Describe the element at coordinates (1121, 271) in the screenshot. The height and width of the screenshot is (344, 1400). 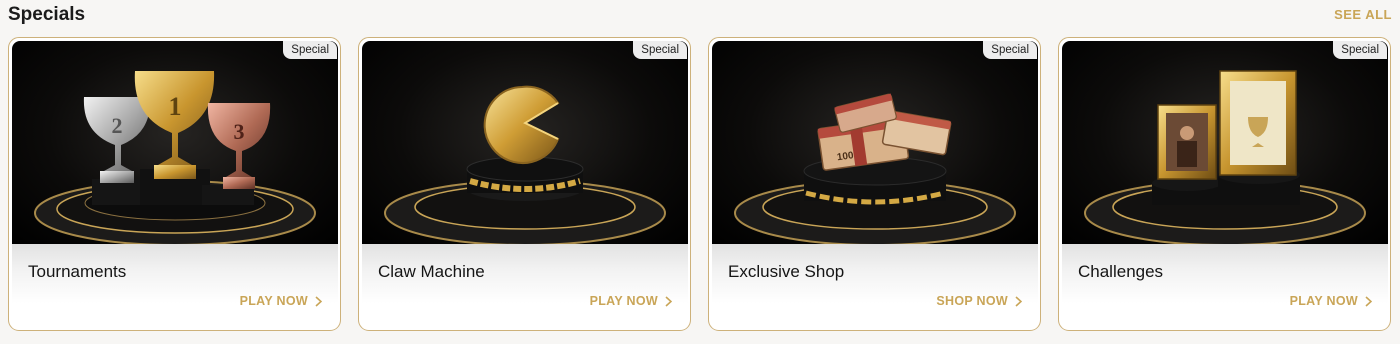
I see `card-title: Challenges` at that location.